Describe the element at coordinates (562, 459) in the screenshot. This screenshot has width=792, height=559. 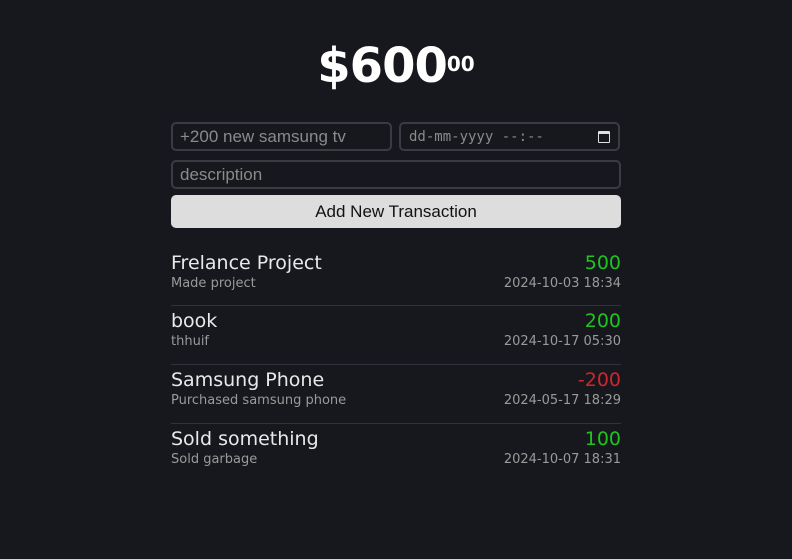
I see `transaction-datetime: 2024-10-07 18:31` at that location.